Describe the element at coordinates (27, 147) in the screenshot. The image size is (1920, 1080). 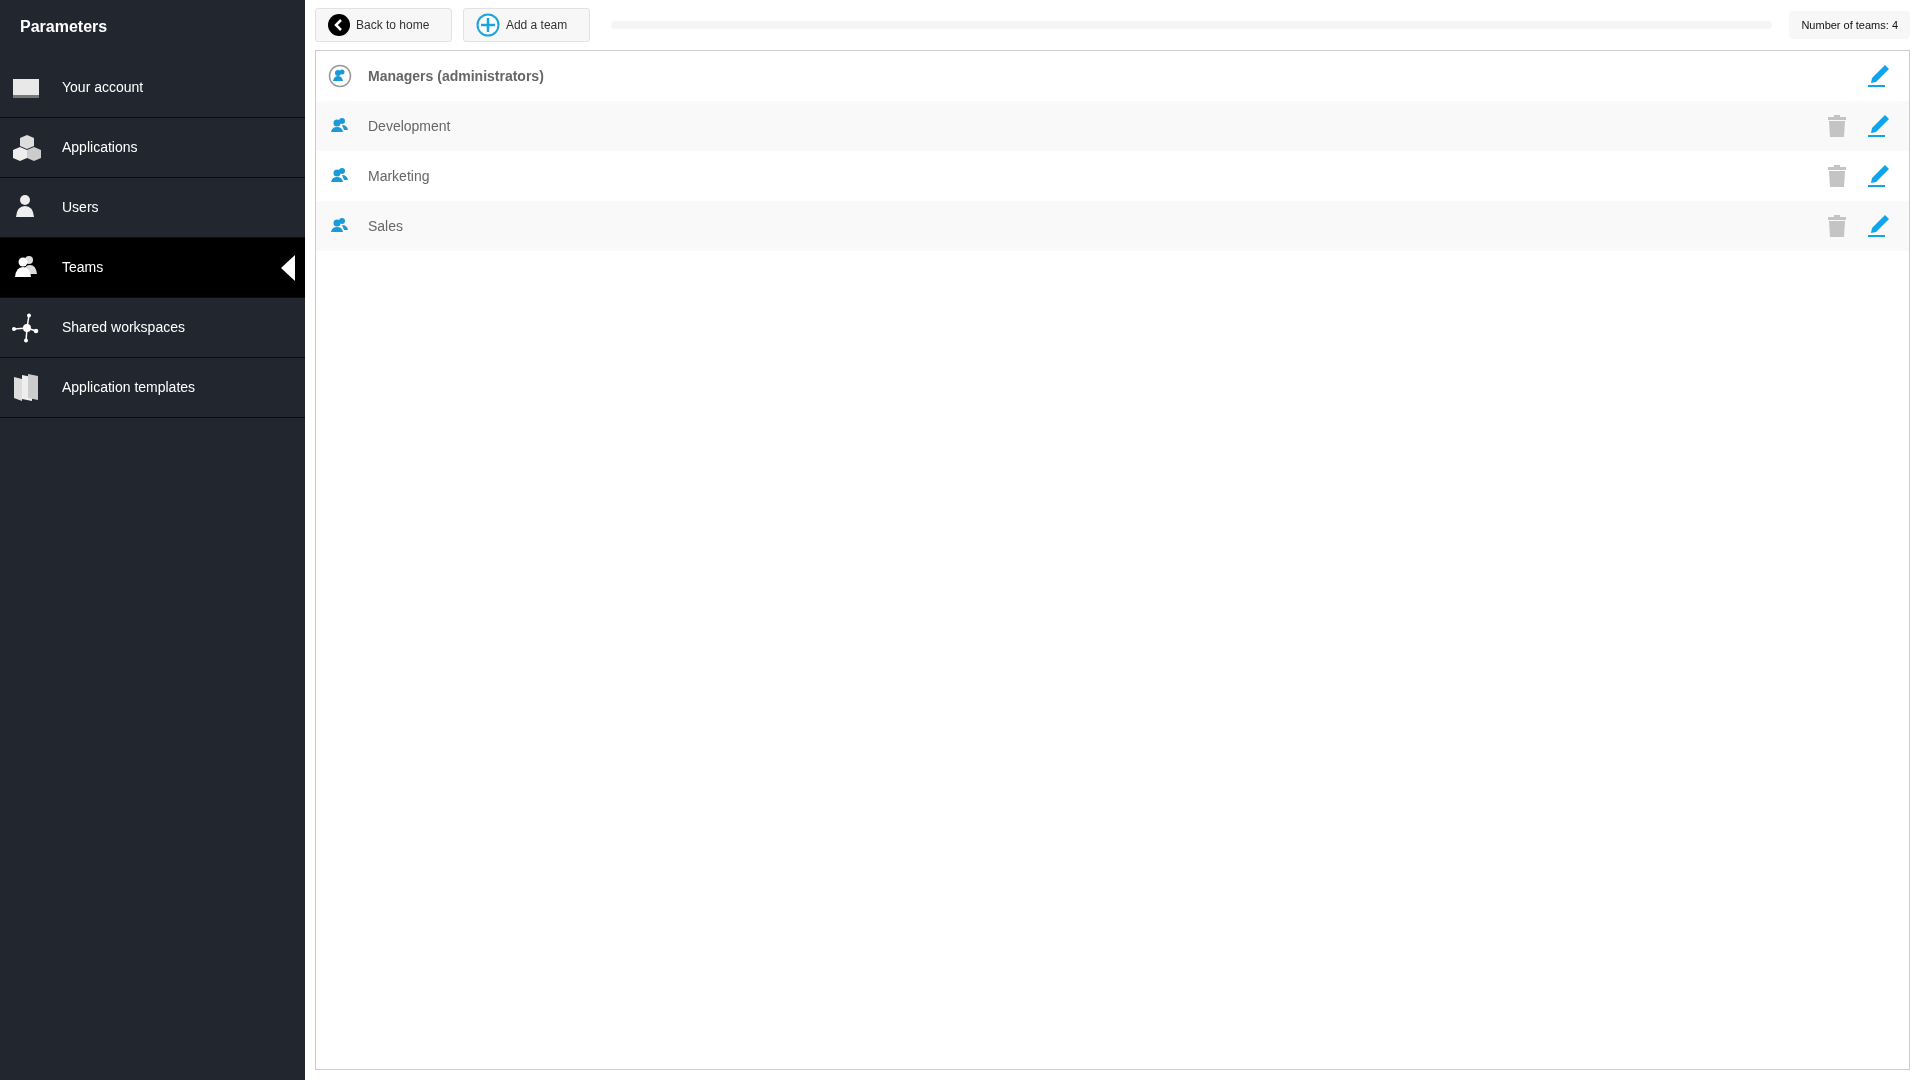
I see `cubes-icon` at that location.